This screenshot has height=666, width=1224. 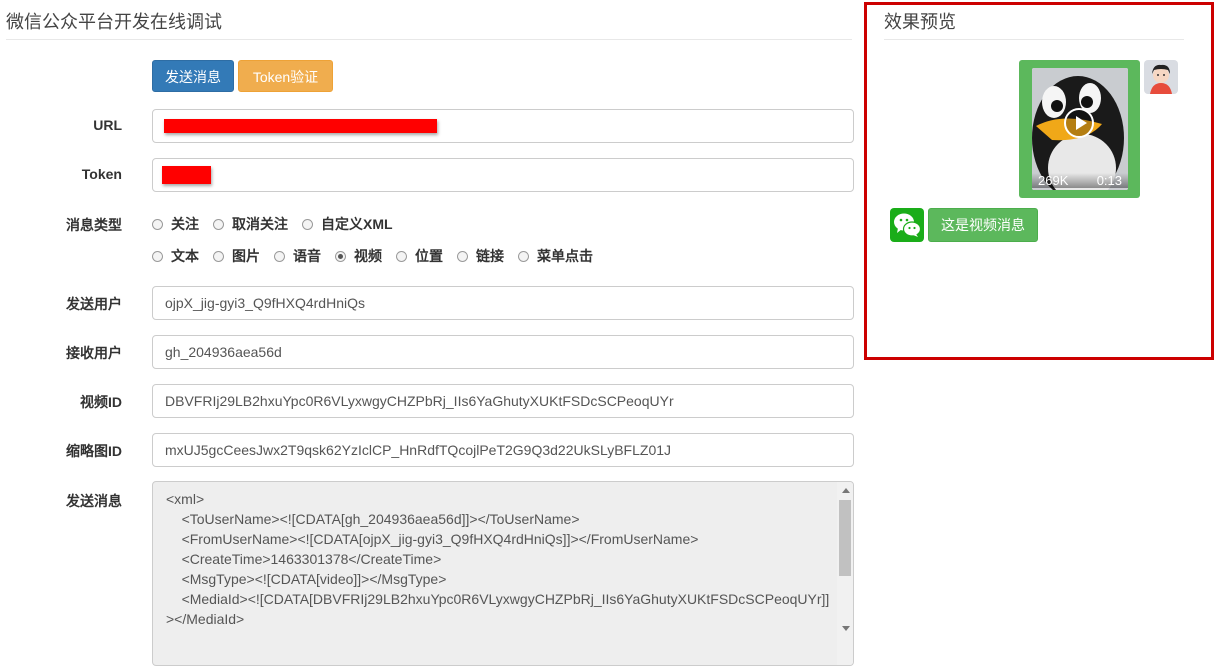 What do you see at coordinates (846, 628) in the screenshot?
I see `scroll-down-icon` at bounding box center [846, 628].